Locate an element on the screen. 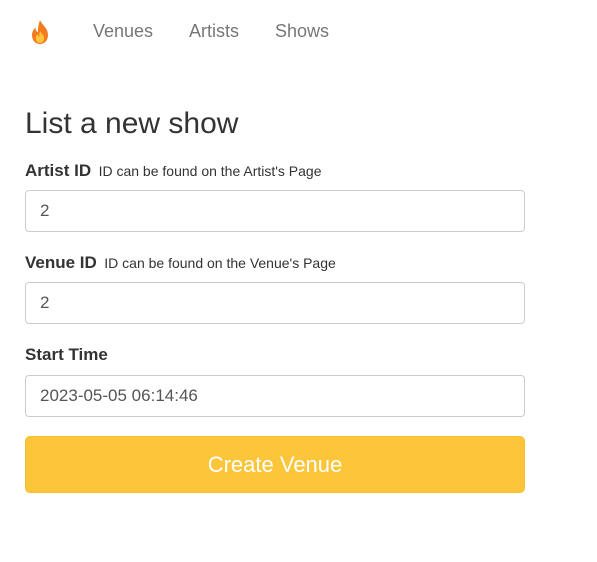  venue-id-input is located at coordinates (275, 303).